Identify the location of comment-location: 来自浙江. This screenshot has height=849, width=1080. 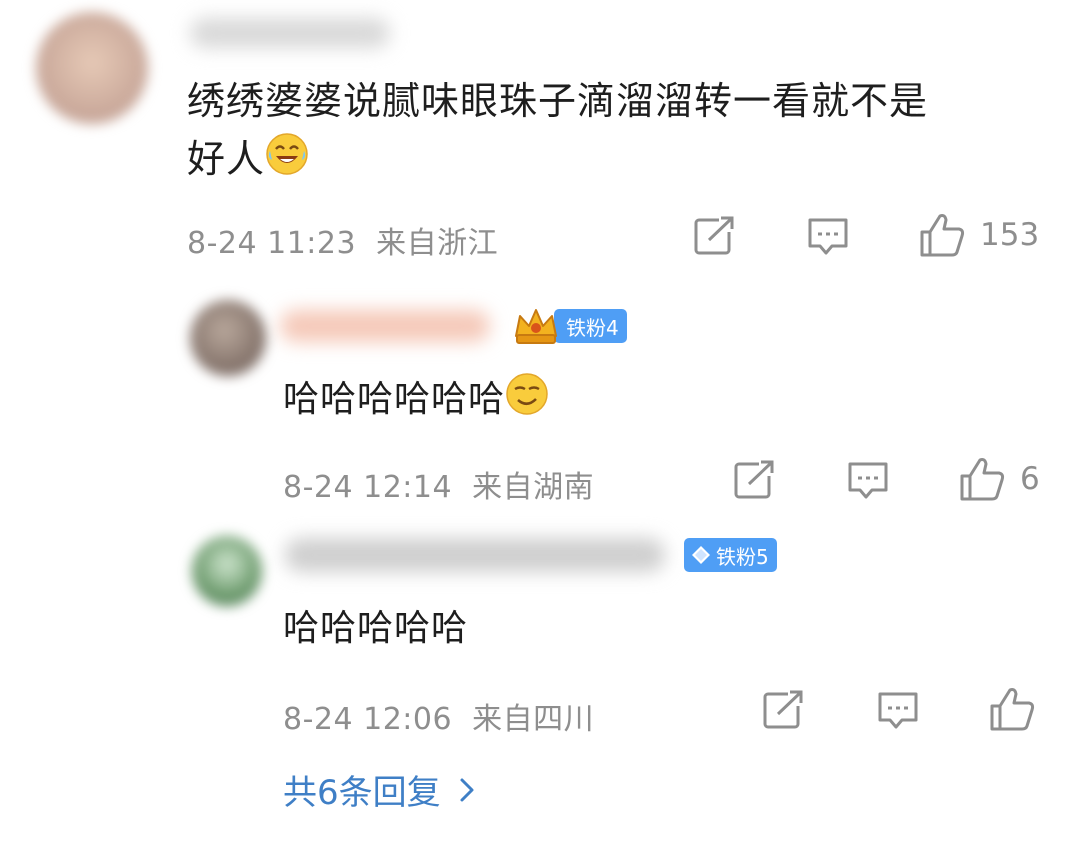
(437, 243).